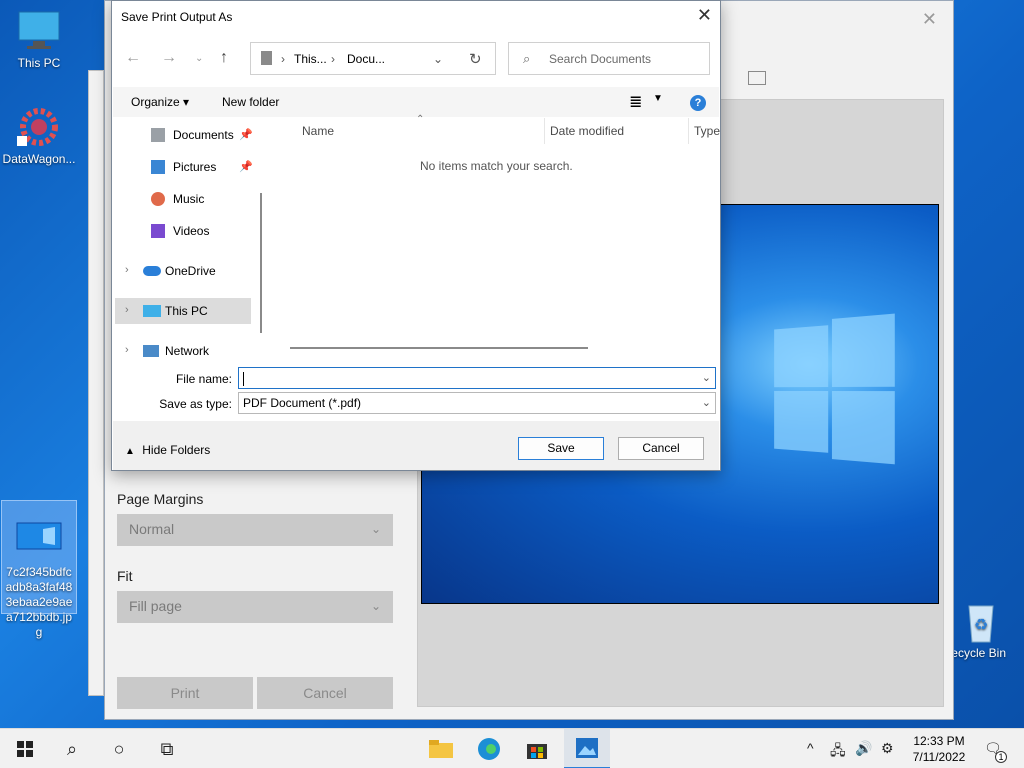  Describe the element at coordinates (477, 378) in the screenshot. I see `file-name-input: ⌄` at that location.